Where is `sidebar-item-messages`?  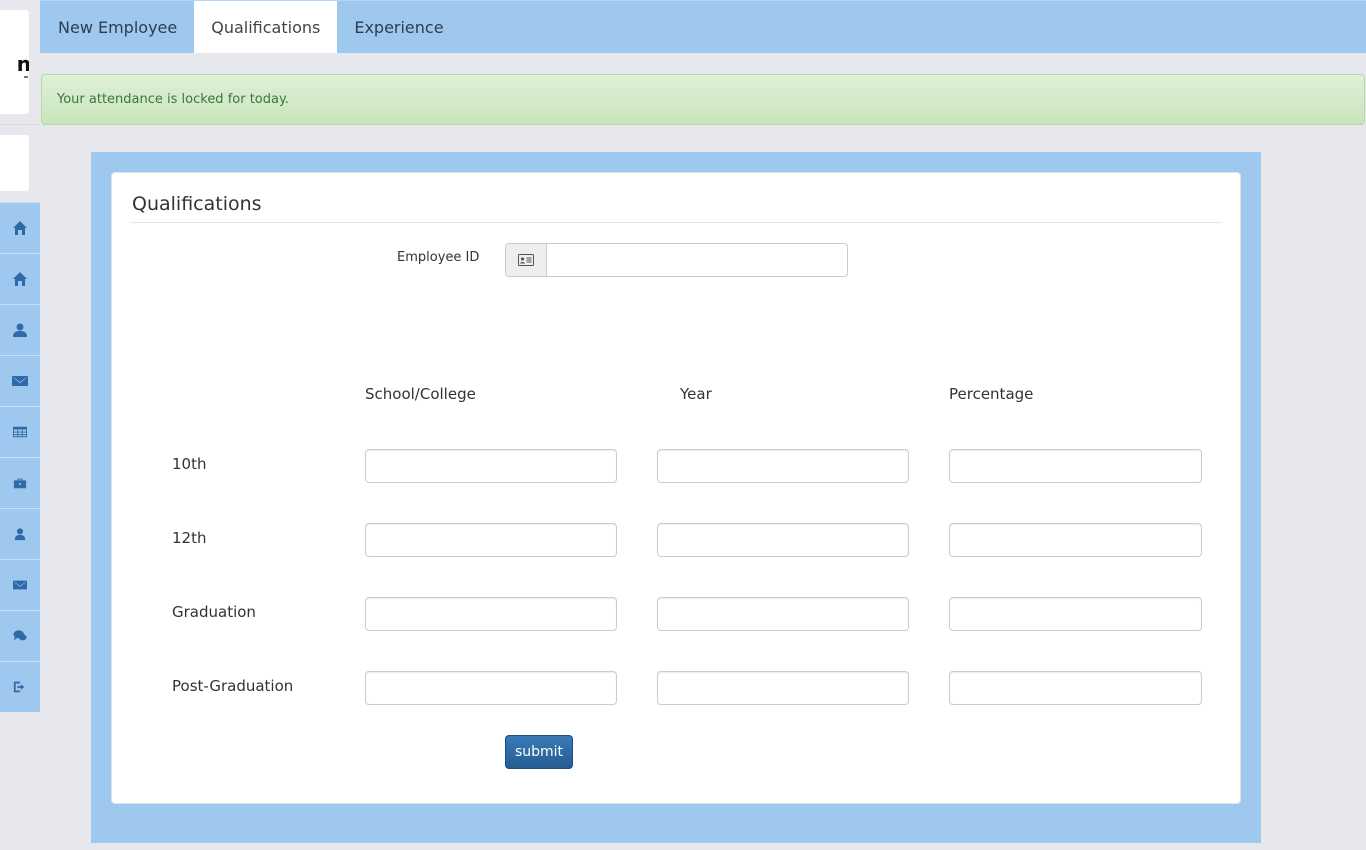
sidebar-item-messages is located at coordinates (20, 584).